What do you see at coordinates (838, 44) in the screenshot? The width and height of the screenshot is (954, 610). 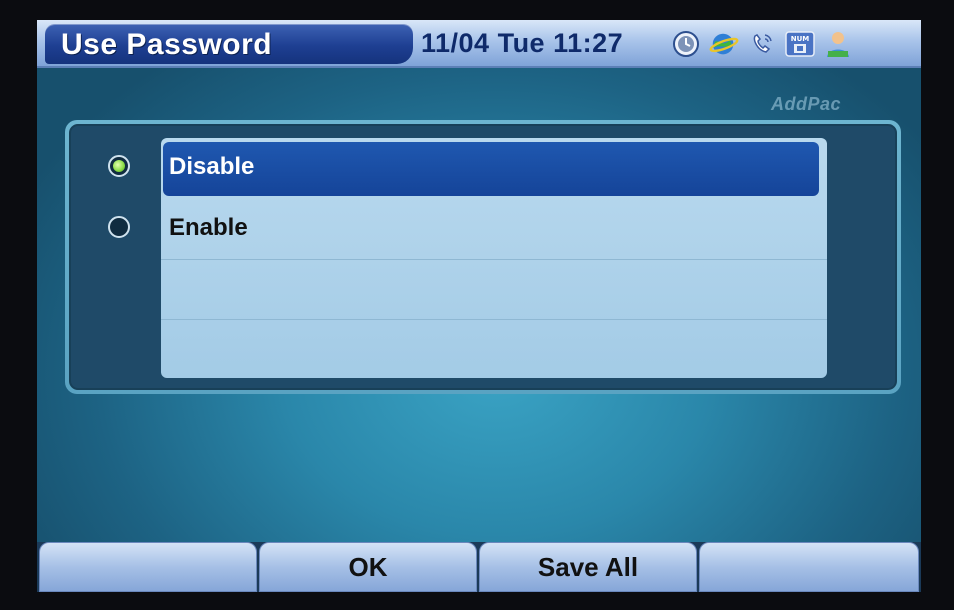 I see `user-icon` at bounding box center [838, 44].